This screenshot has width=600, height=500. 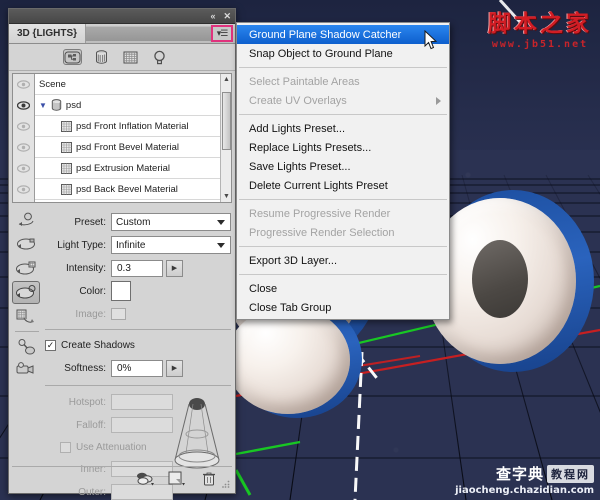 I want to click on intensity-row: Intensity: 0.3 ▶, so click(x=138, y=268).